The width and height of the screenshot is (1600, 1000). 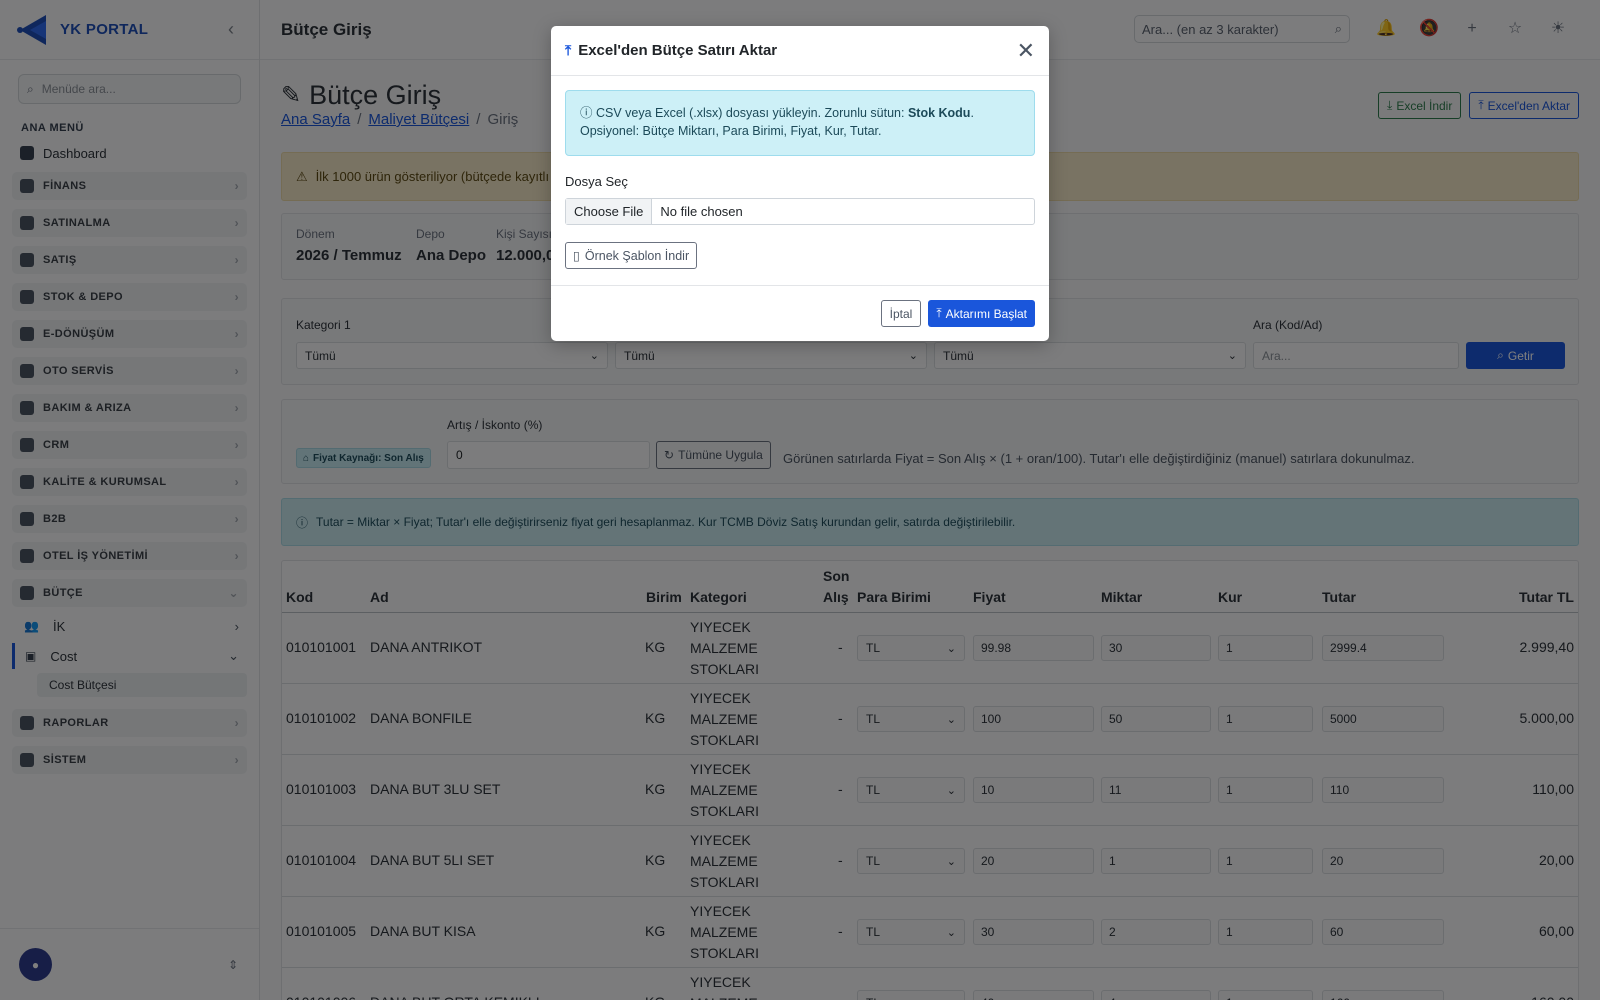 What do you see at coordinates (609, 211) in the screenshot?
I see `choose-file-button: Choose File` at bounding box center [609, 211].